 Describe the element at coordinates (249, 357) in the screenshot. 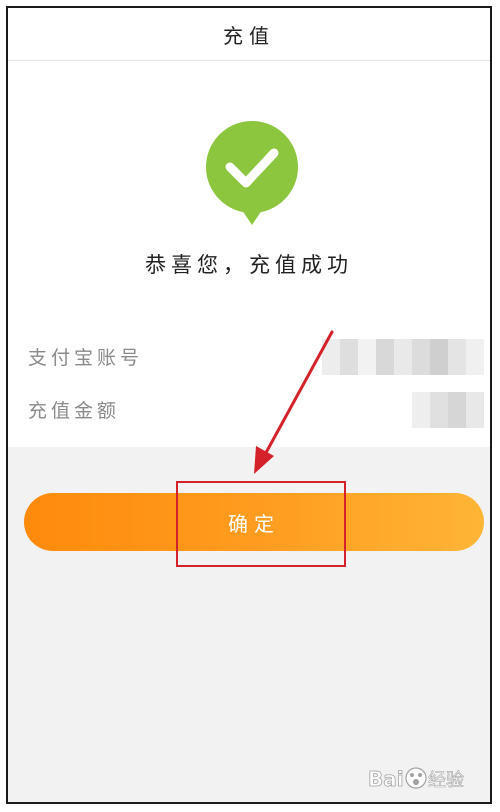

I see `alipay-account-row: 支付宝账号` at that location.